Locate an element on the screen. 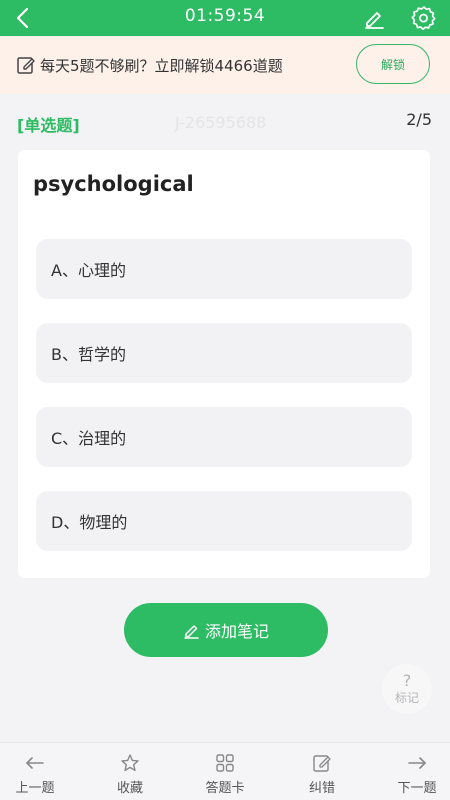 The image size is (450, 800). question-mark-icon: ? is located at coordinates (407, 680).